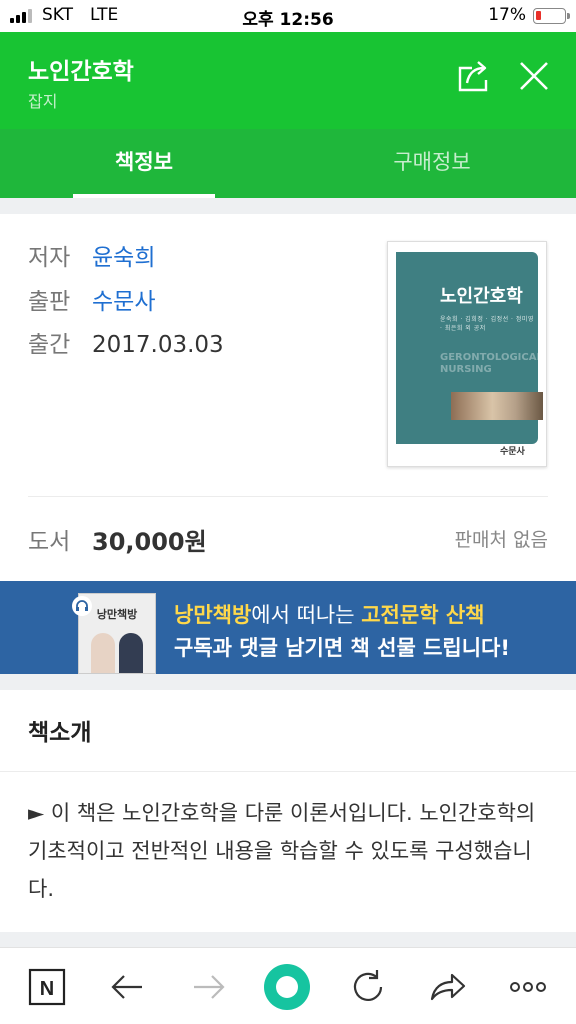 The height and width of the screenshot is (1024, 576). I want to click on close-icon, so click(534, 76).